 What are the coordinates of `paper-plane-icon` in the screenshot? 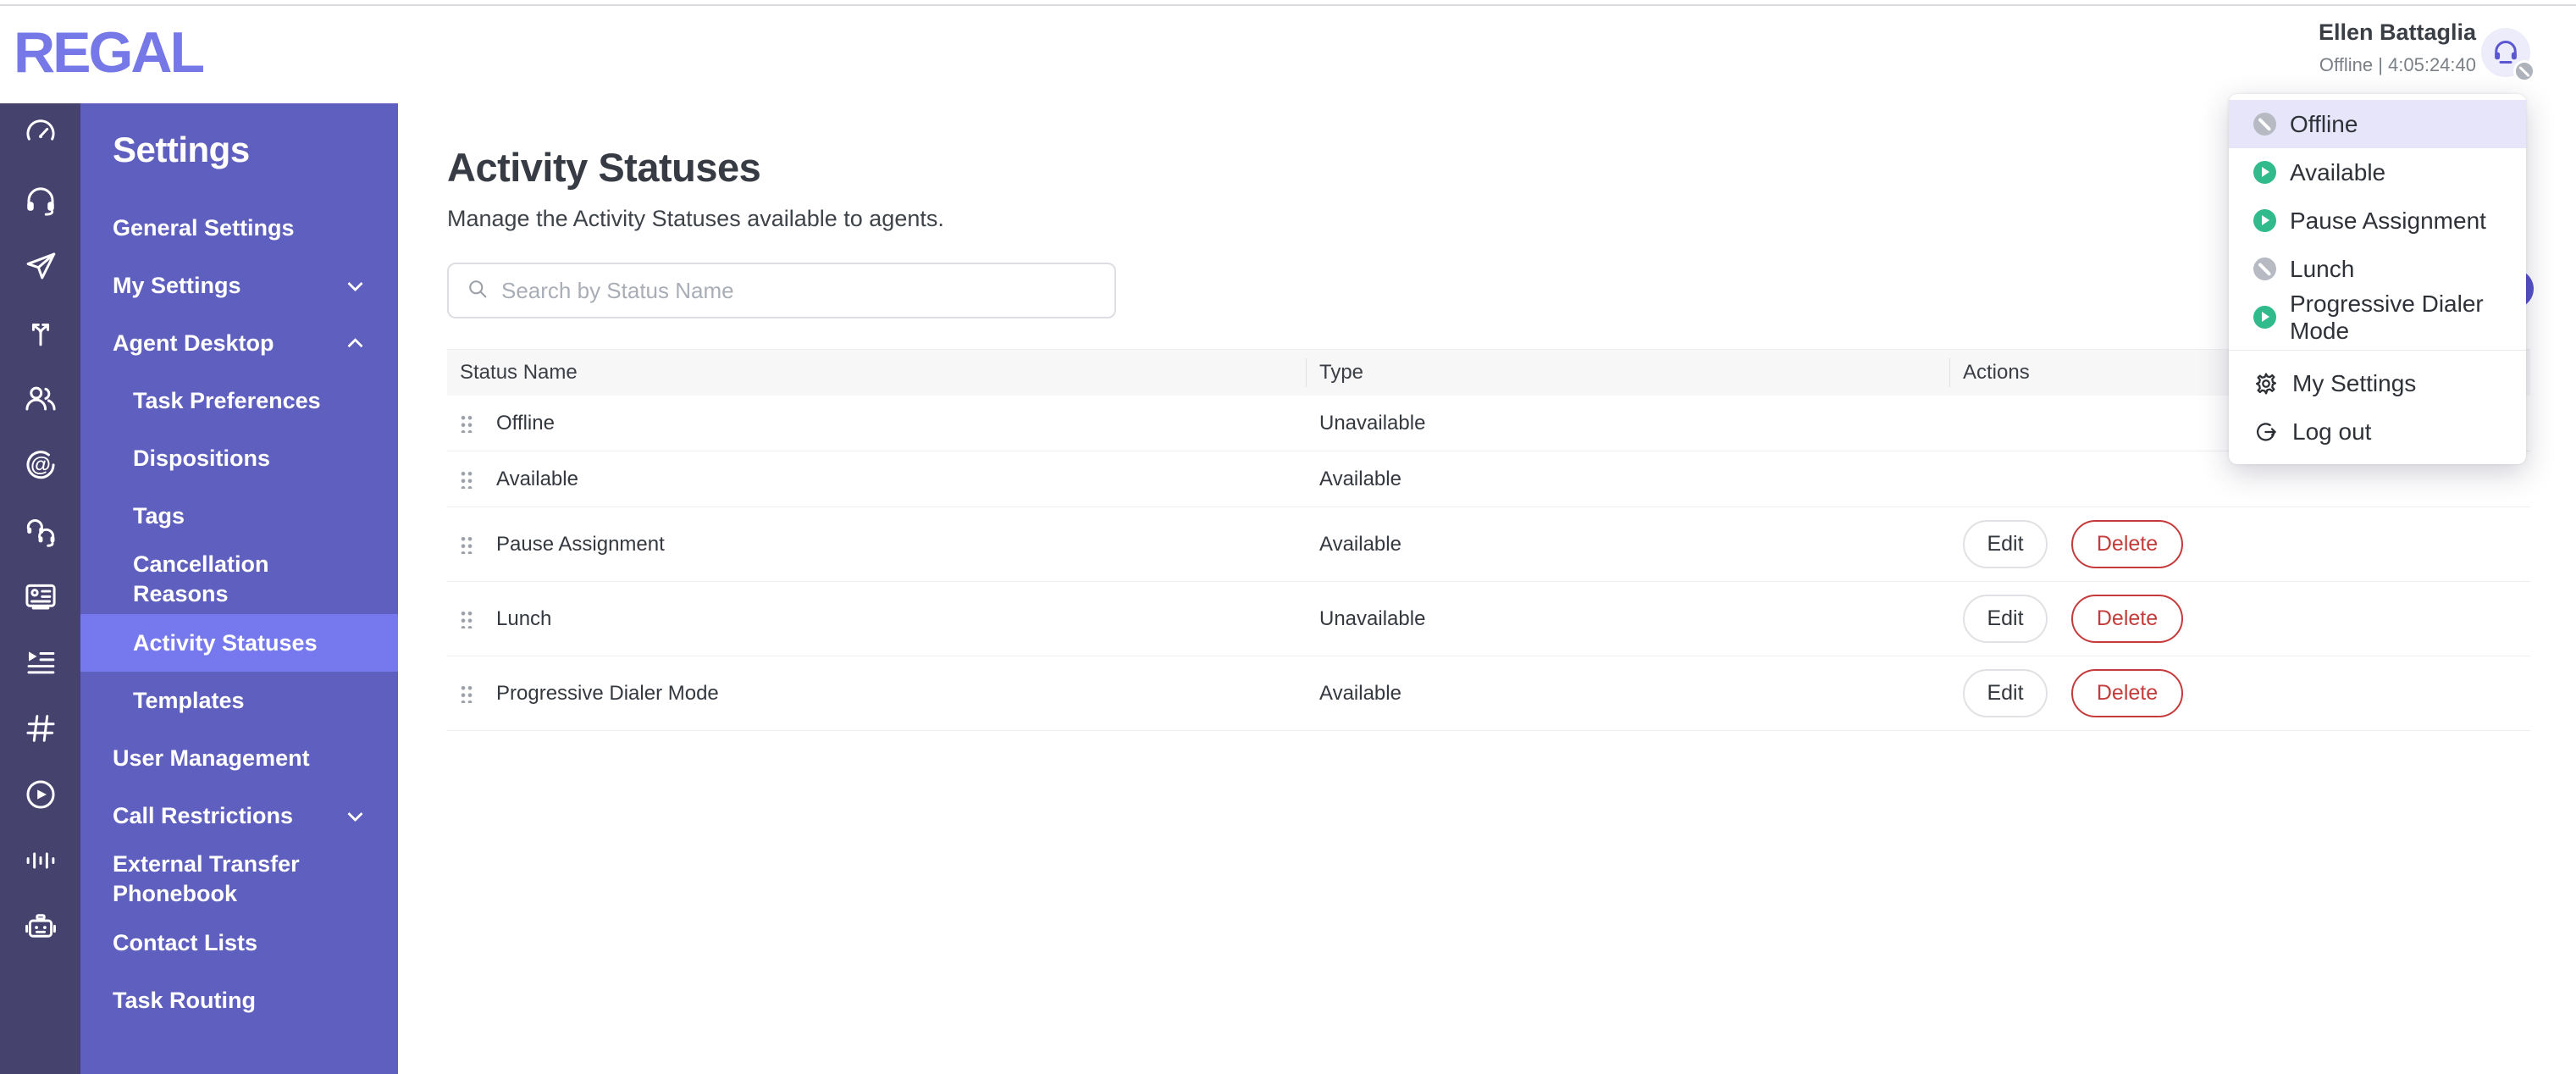 It's located at (40, 266).